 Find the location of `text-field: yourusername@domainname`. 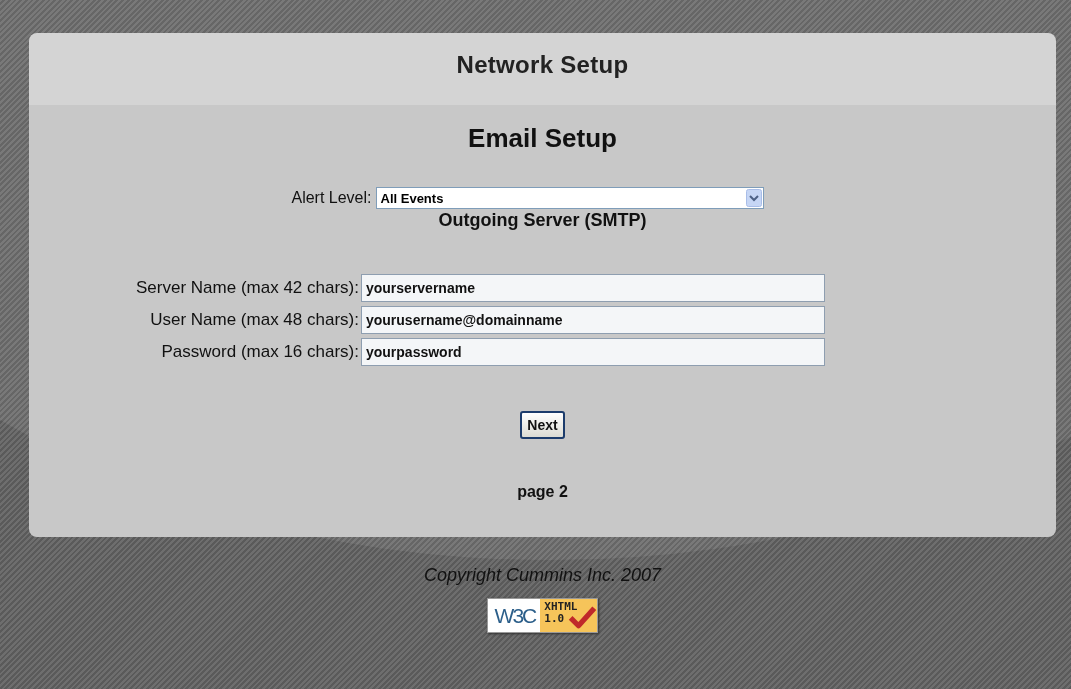

text-field: yourusername@domainname is located at coordinates (592, 320).